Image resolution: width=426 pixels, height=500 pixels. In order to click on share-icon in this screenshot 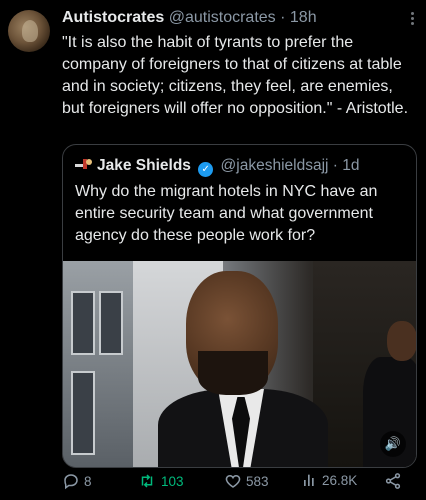, I will do `click(393, 481)`.